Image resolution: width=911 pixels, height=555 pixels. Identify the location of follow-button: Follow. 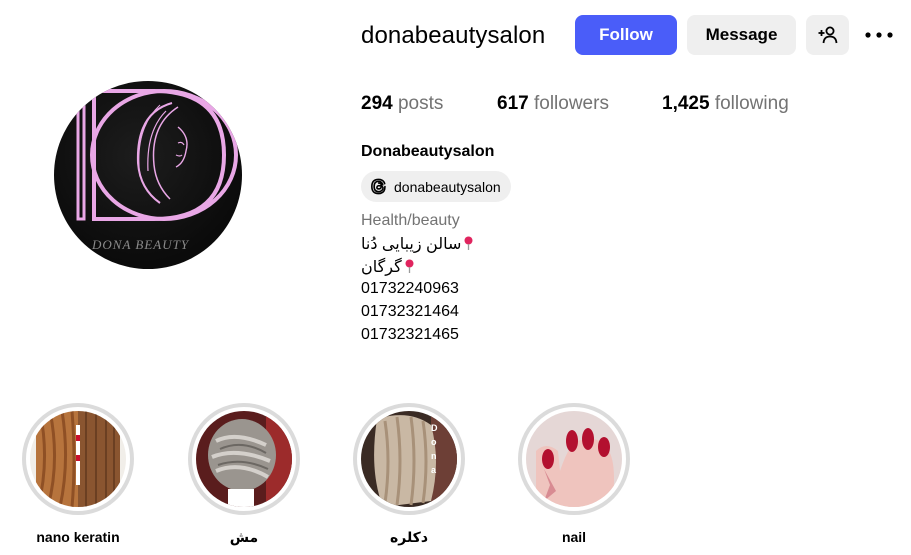
(626, 35).